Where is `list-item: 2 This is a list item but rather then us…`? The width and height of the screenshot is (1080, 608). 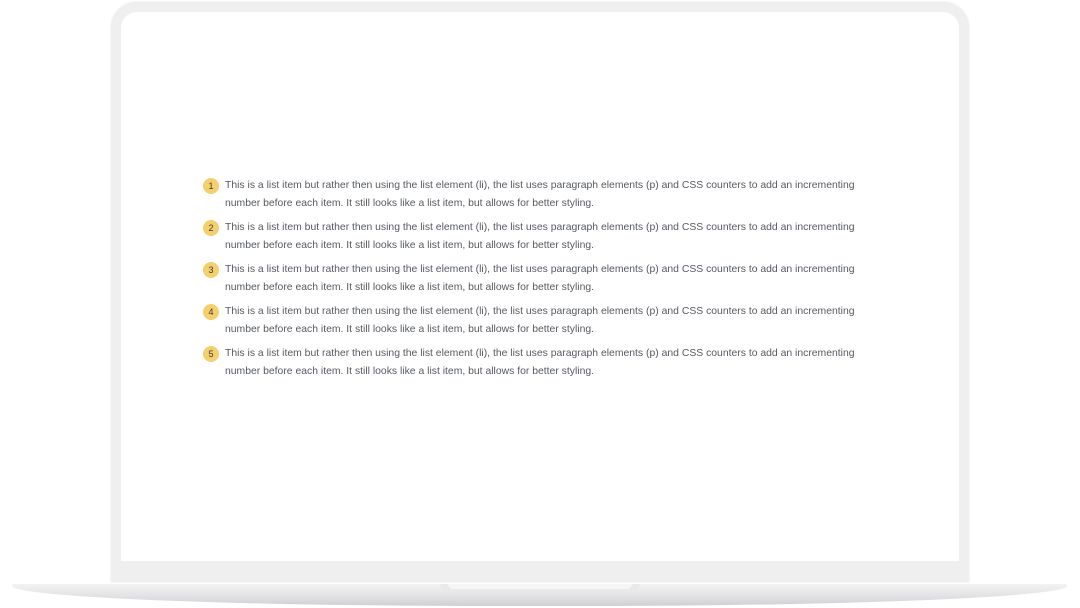
list-item: 2 This is a list item but rather then us… is located at coordinates (543, 237).